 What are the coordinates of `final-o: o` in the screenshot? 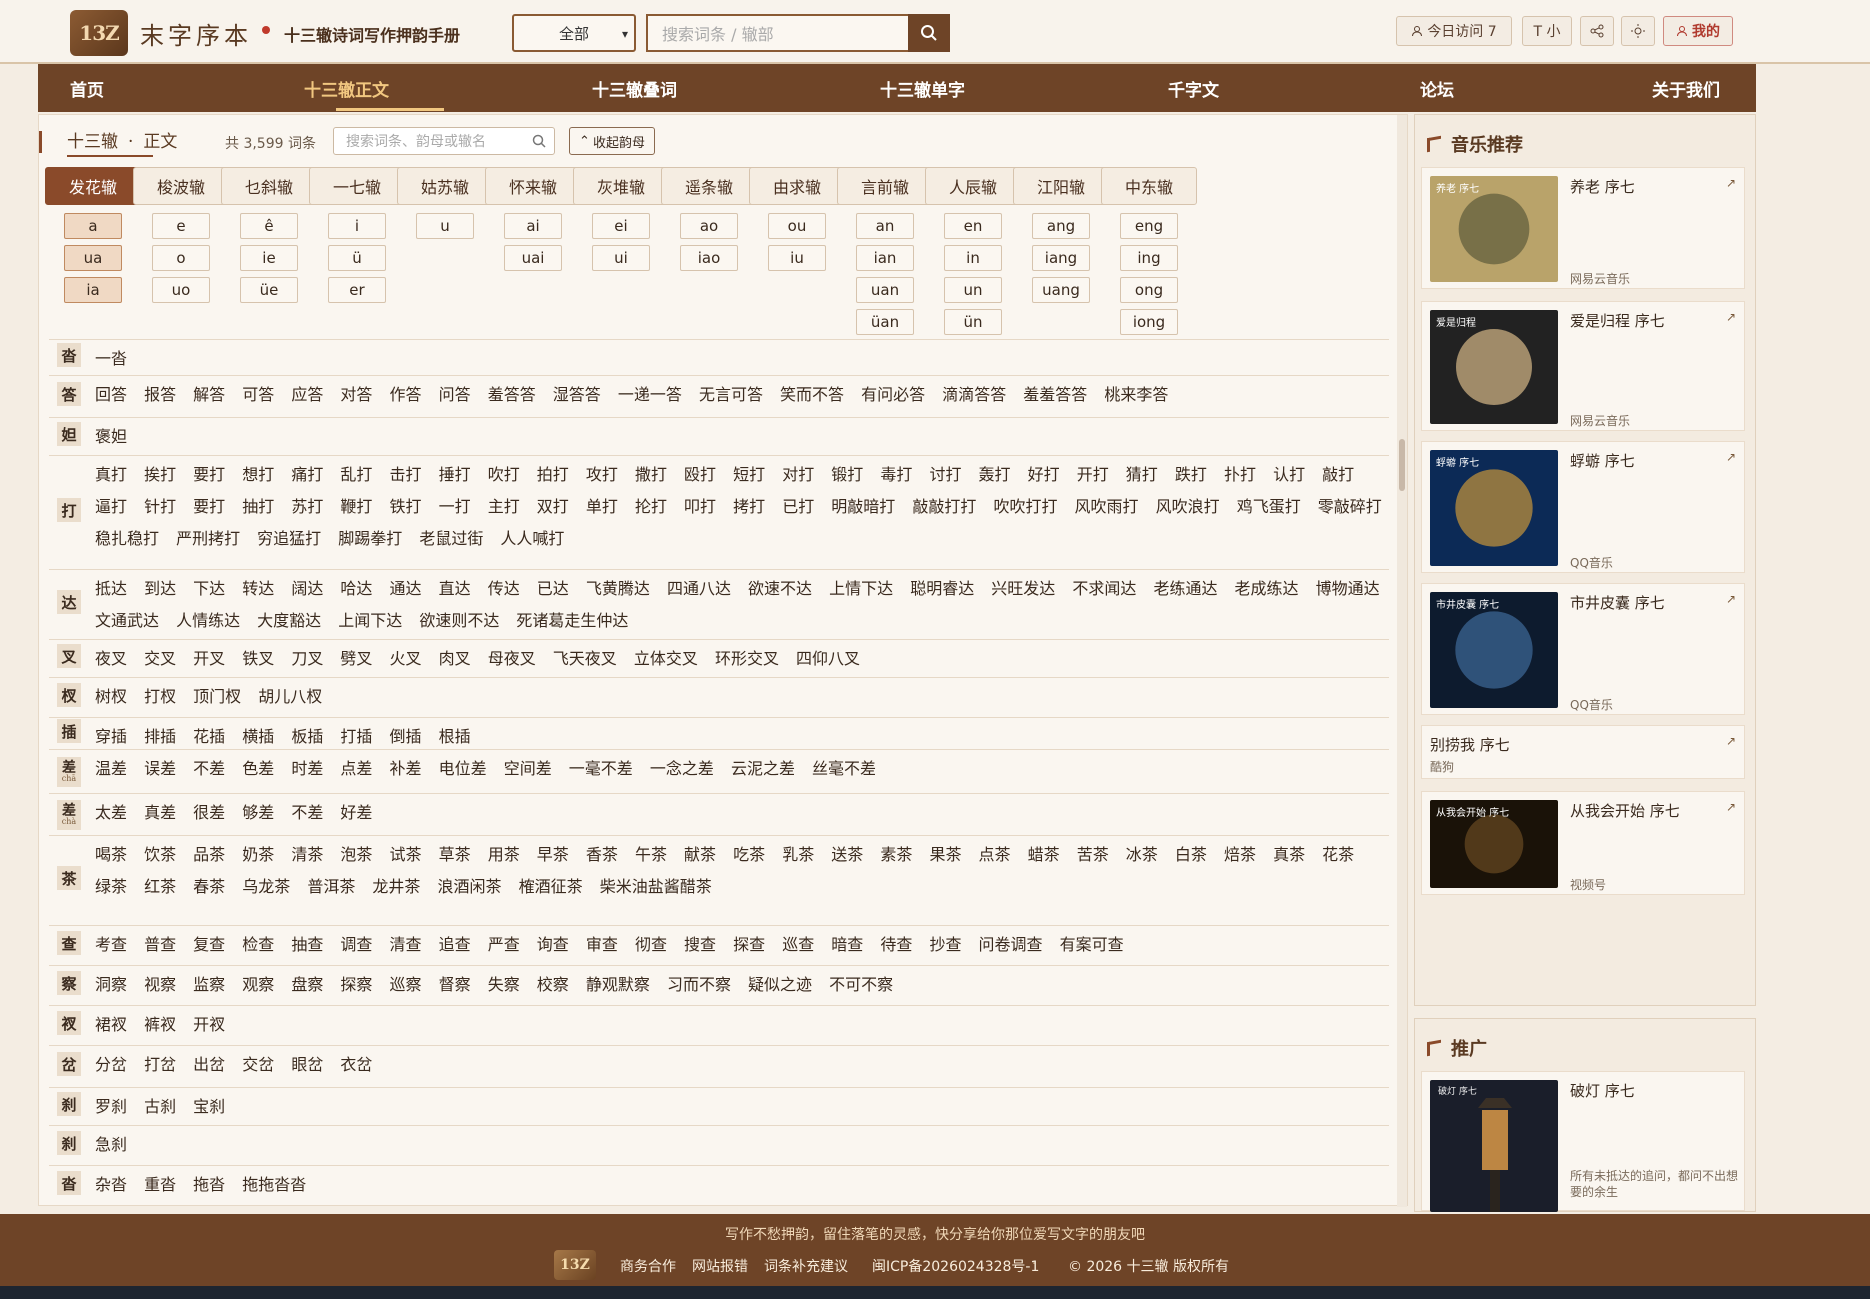 It's located at (181, 258).